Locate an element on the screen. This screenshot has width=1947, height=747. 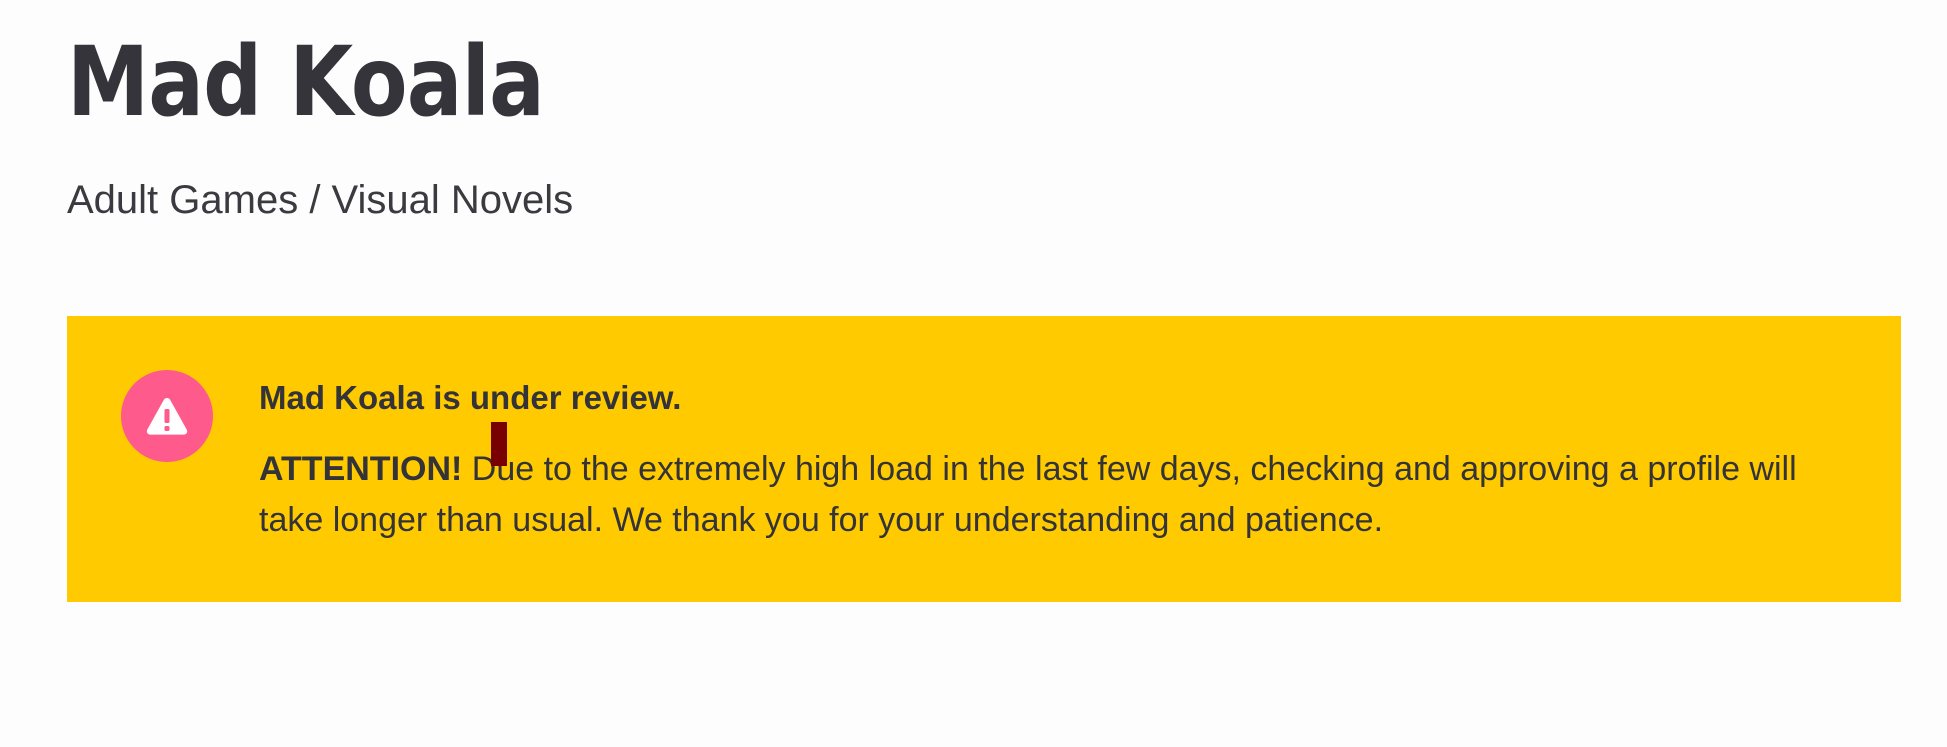
warning-triangle-icon is located at coordinates (167, 416).